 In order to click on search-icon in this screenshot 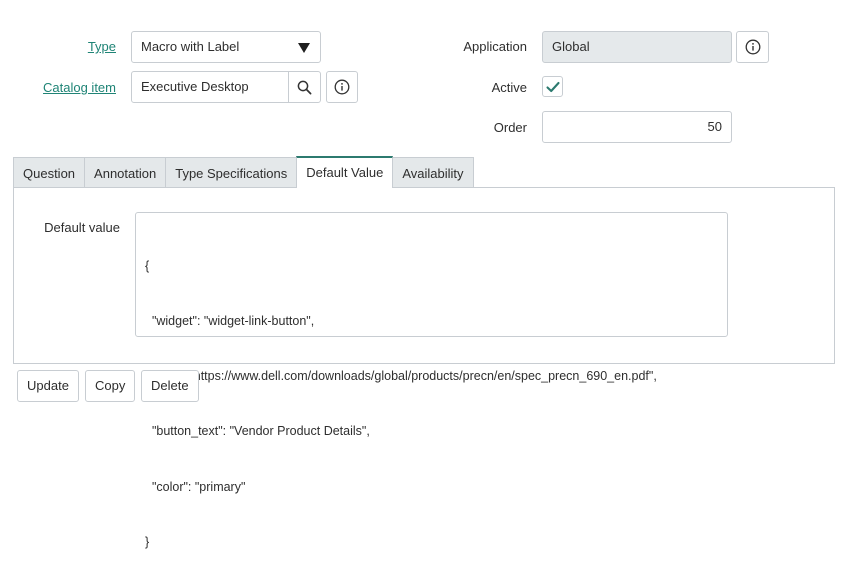, I will do `click(304, 87)`.